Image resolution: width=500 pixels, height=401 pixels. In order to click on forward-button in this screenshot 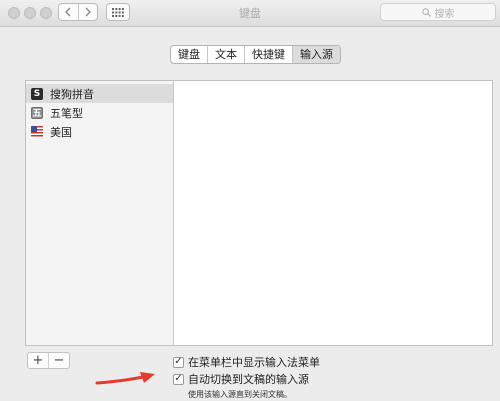, I will do `click(87, 12)`.